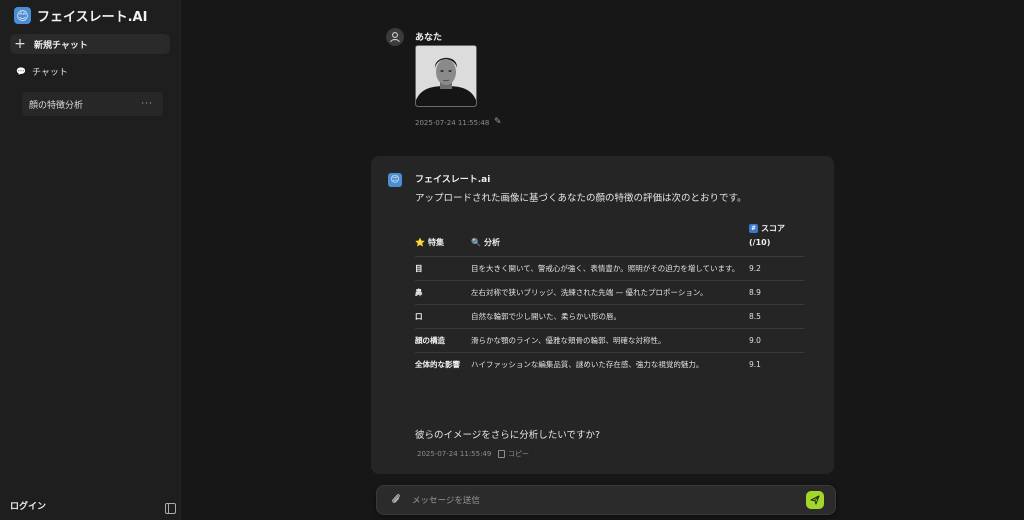  What do you see at coordinates (476, 242) in the screenshot?
I see `magnifier-icon: 🔍` at bounding box center [476, 242].